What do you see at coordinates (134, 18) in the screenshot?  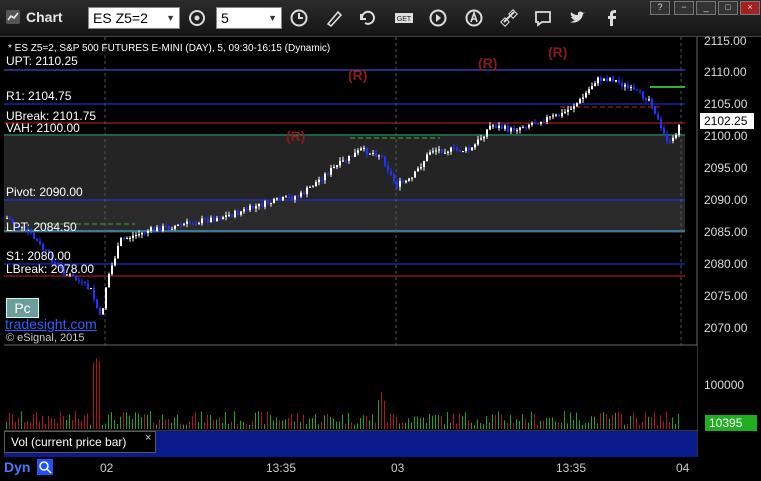 I see `symbol-input: ES Z5=2 ▼` at bounding box center [134, 18].